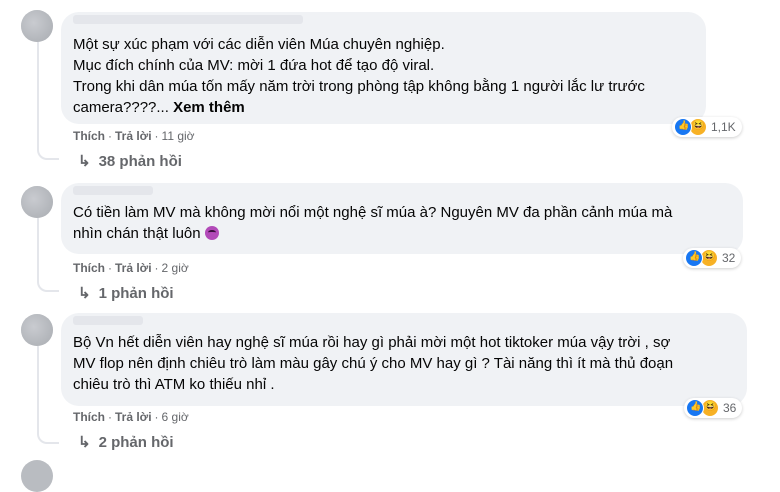 The height and width of the screenshot is (492, 780). What do you see at coordinates (211, 233) in the screenshot?
I see `tired-face-emoji-icon` at bounding box center [211, 233].